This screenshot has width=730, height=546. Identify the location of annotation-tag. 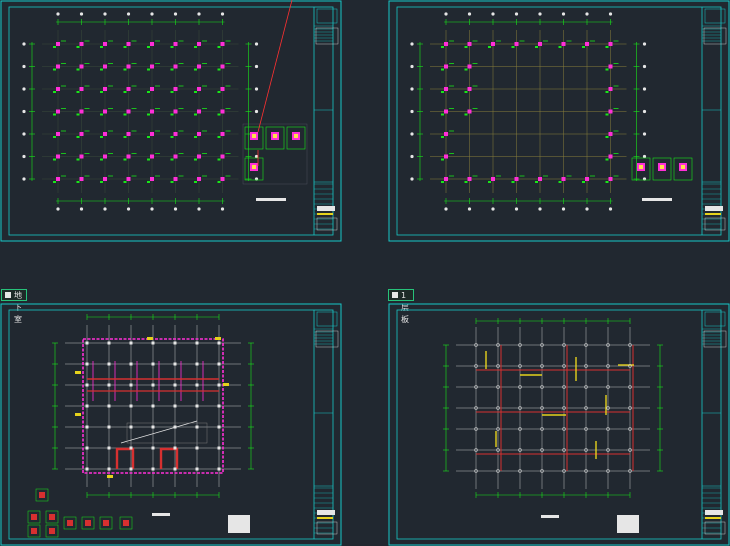
(226, 384).